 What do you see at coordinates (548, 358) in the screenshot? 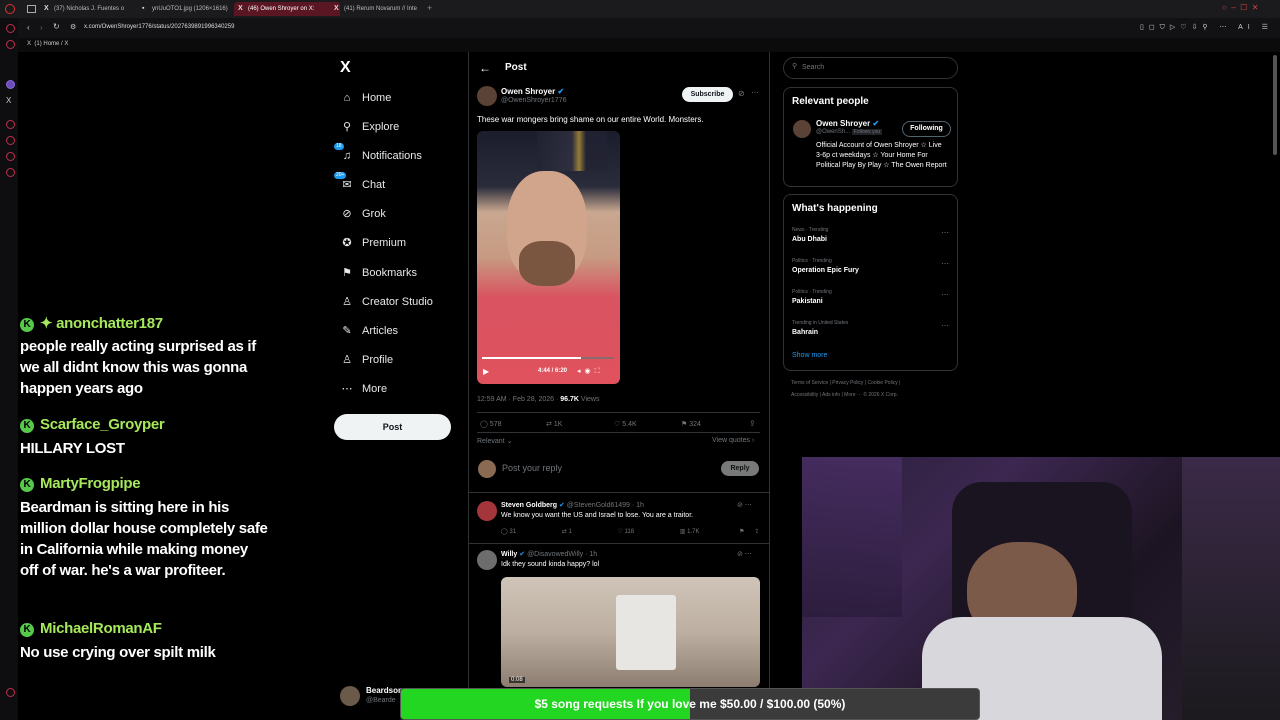
I see `video-progress` at bounding box center [548, 358].